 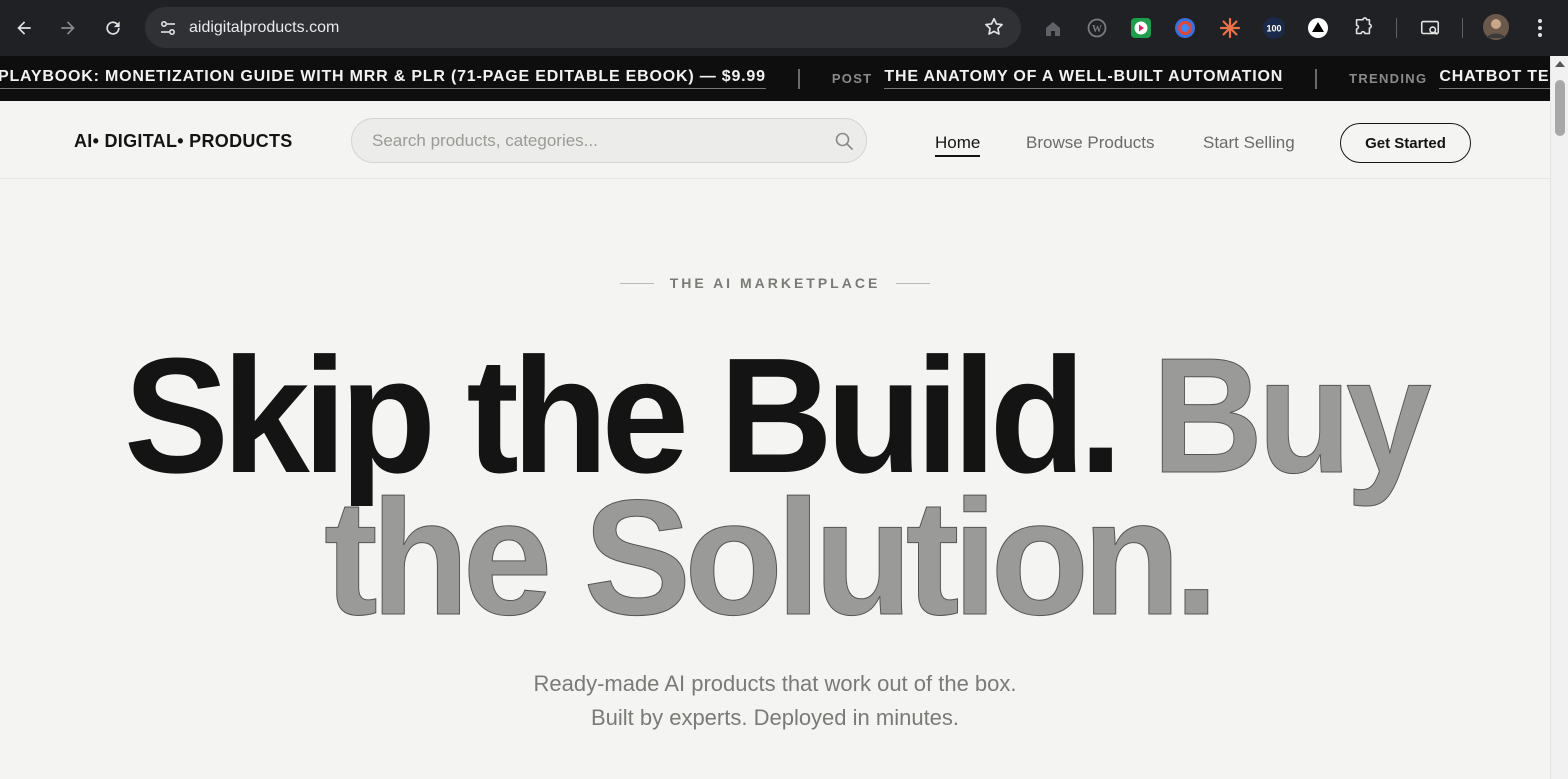 I want to click on puzzle-icon, so click(x=1363, y=28).